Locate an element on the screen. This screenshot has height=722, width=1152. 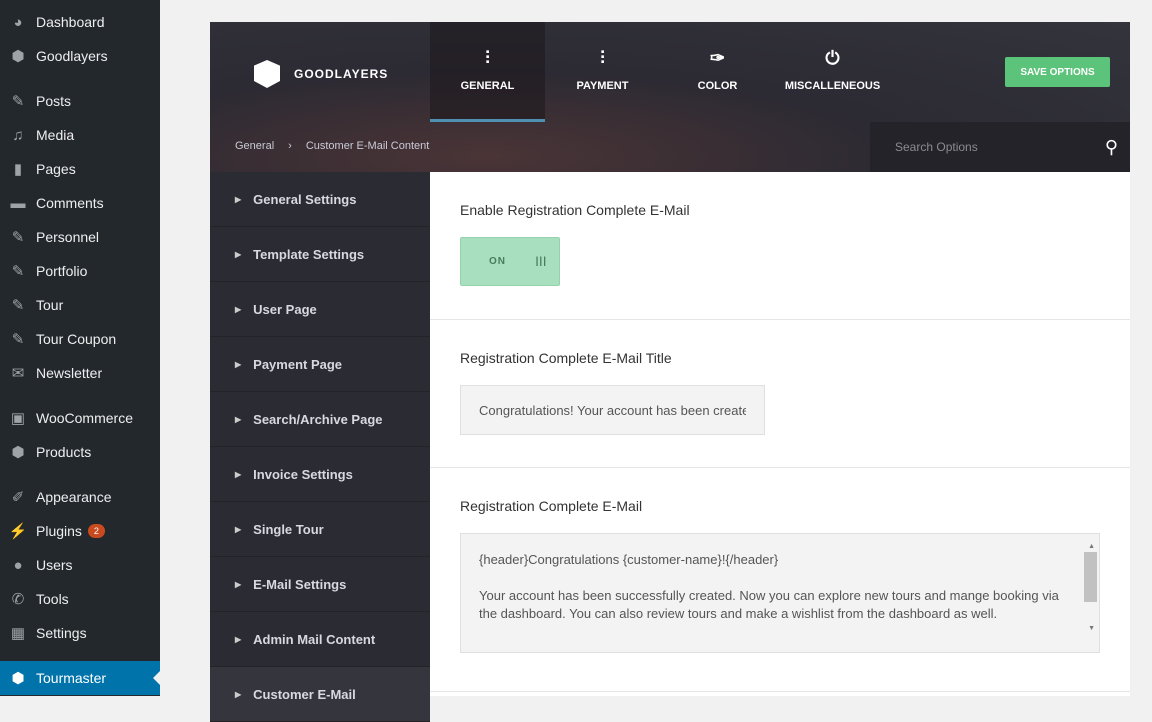
menu-label: Plugins is located at coordinates (59, 531).